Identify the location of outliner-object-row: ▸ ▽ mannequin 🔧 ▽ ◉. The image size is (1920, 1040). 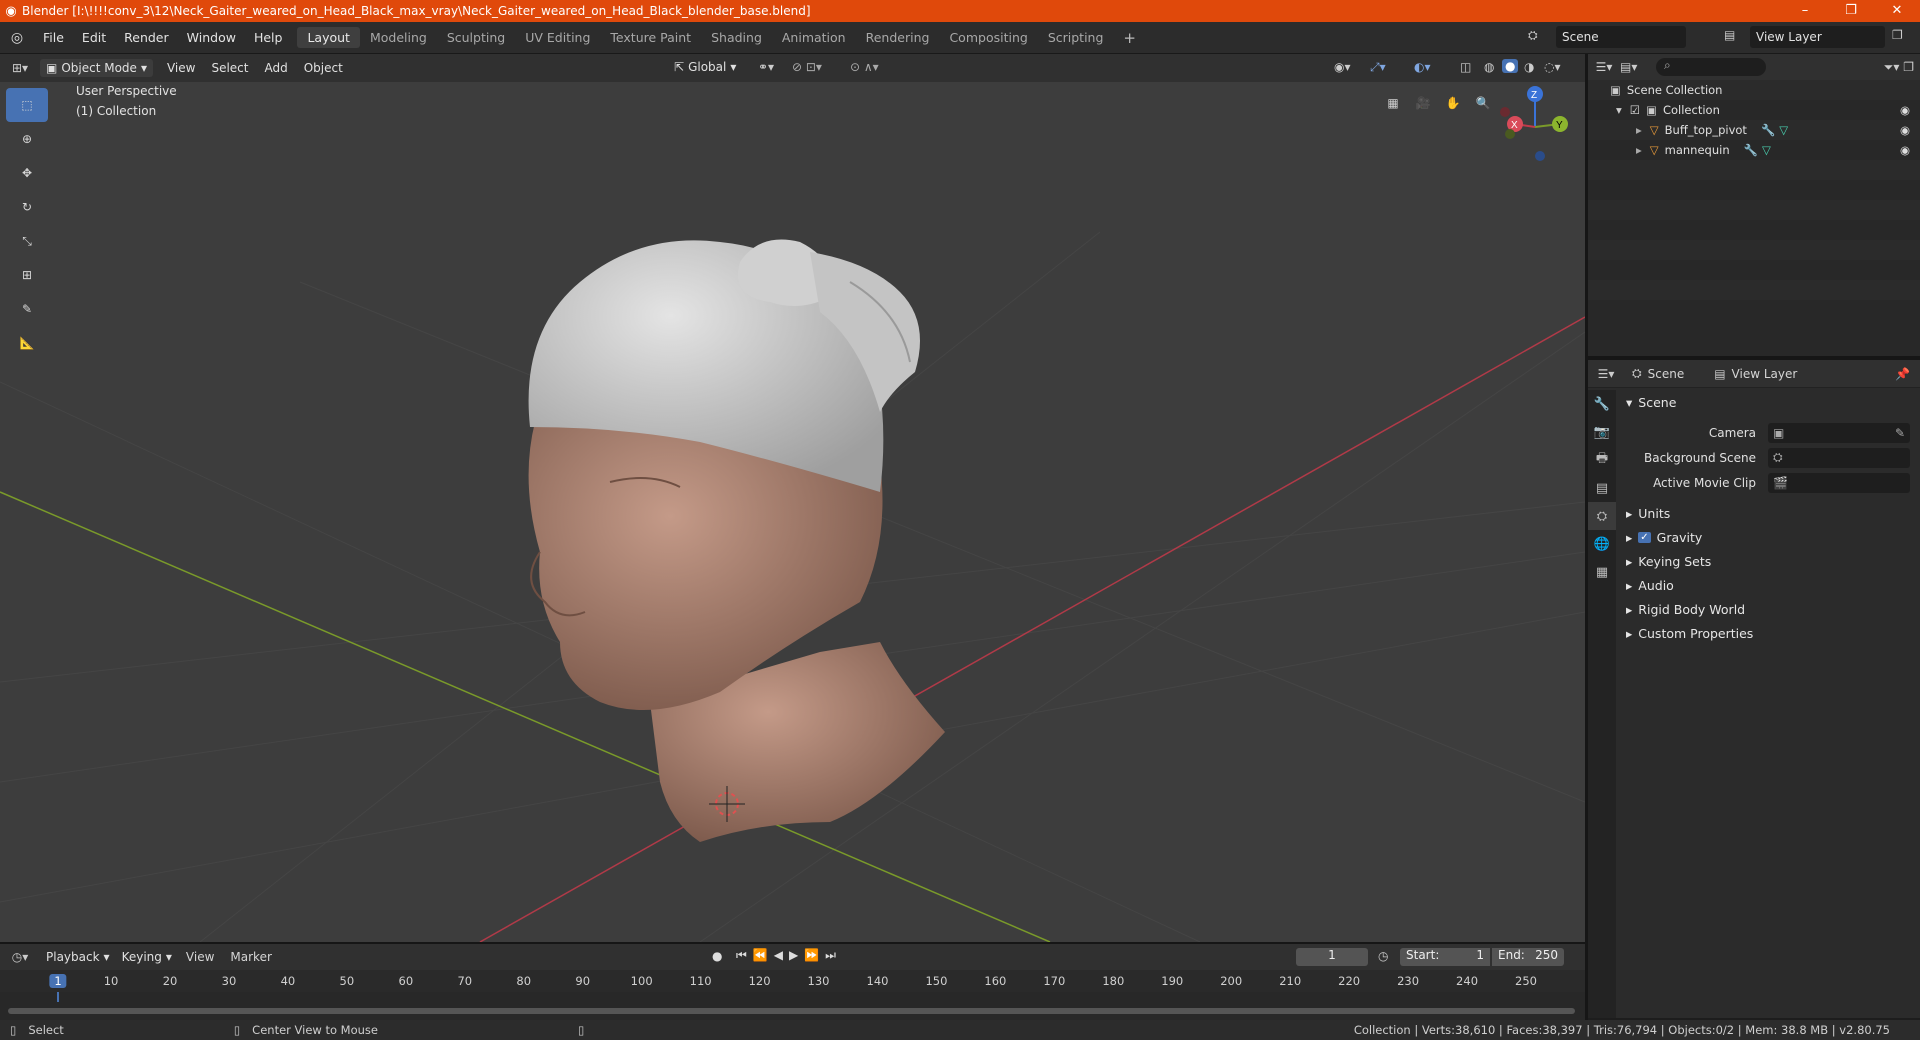
(1754, 150).